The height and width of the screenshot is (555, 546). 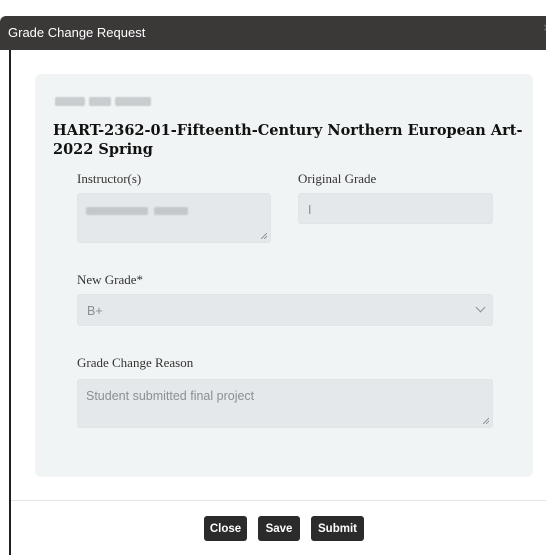 What do you see at coordinates (105, 101) in the screenshot?
I see `redacted-student-label` at bounding box center [105, 101].